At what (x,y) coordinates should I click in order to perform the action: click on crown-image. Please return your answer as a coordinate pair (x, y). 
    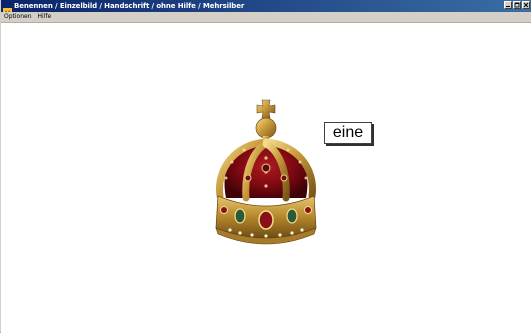
    Looking at the image, I should click on (266, 172).